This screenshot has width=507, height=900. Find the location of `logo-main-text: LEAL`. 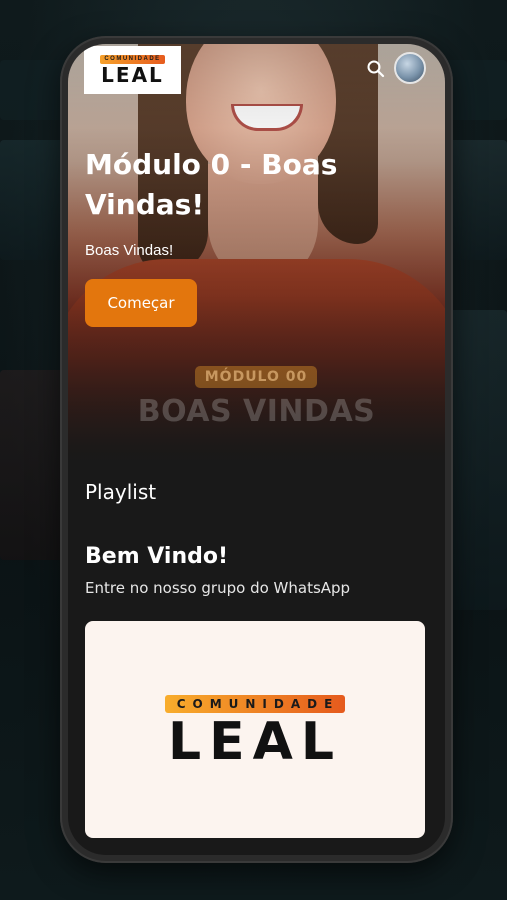

logo-main-text: LEAL is located at coordinates (132, 74).